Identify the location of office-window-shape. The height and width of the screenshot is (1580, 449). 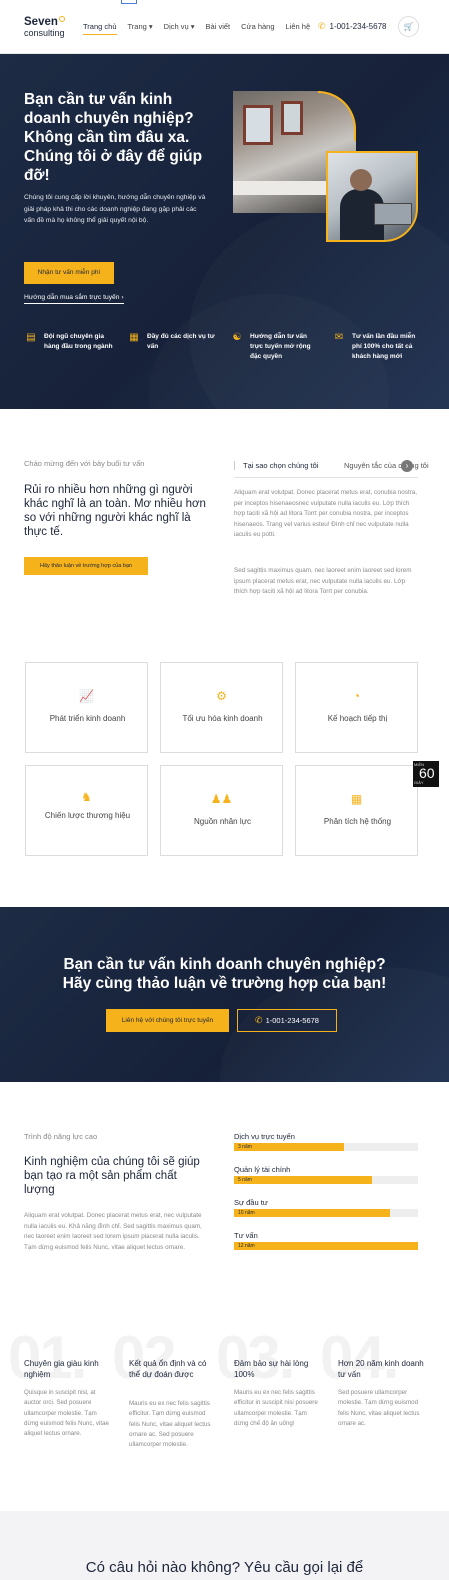
(258, 125).